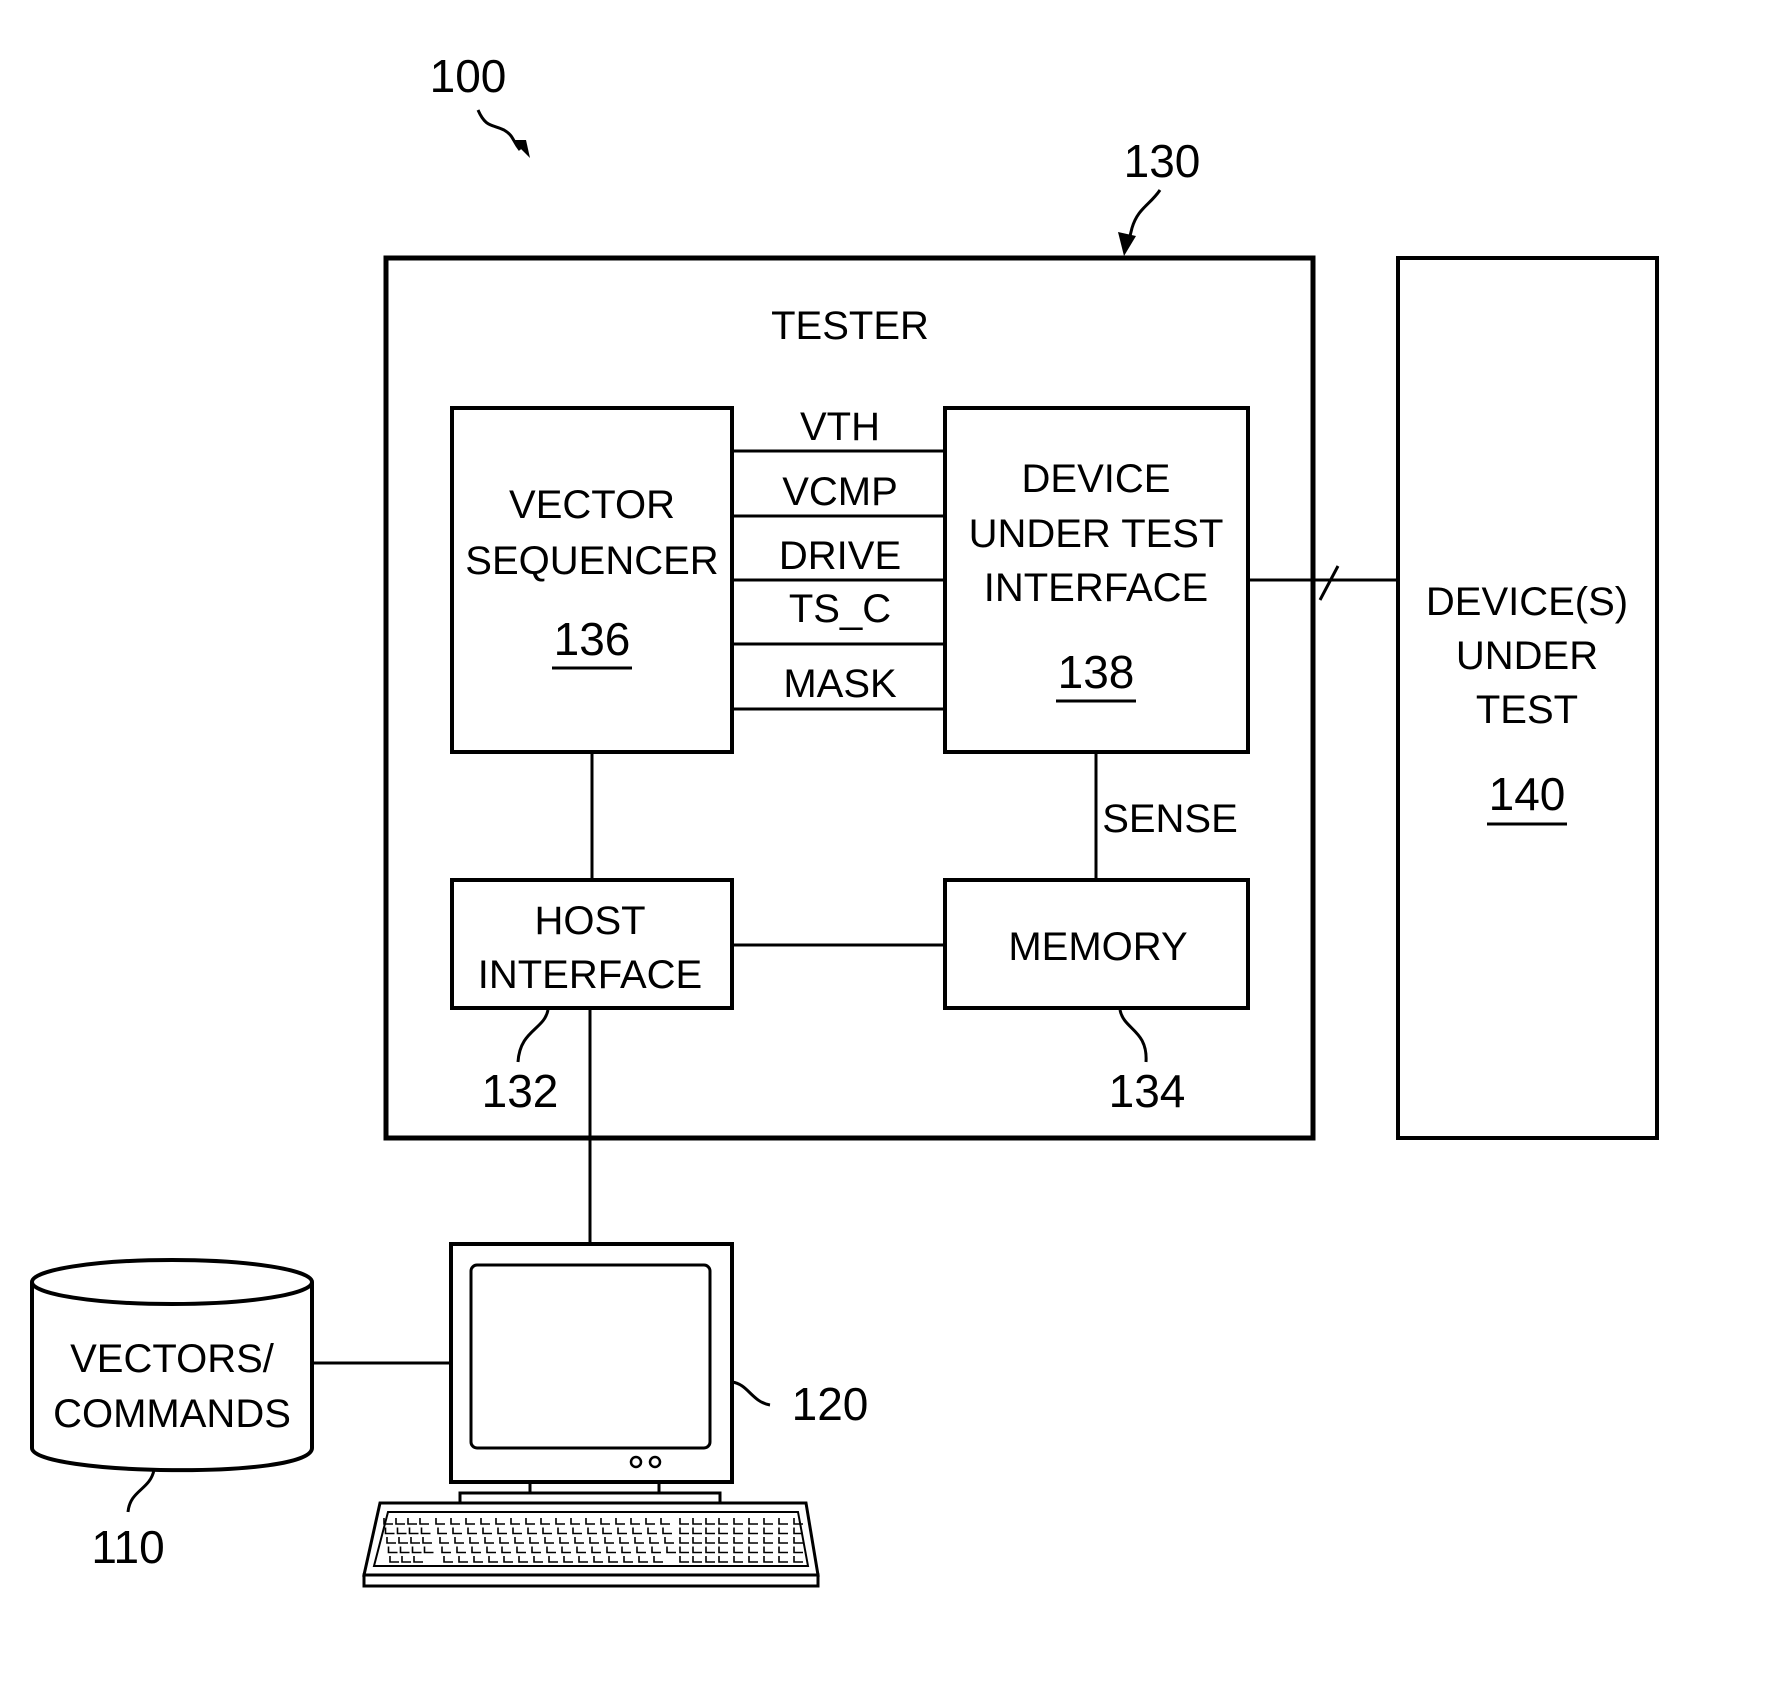 This screenshot has height=1699, width=1772. What do you see at coordinates (591, 1363) in the screenshot?
I see `monitor-frame` at bounding box center [591, 1363].